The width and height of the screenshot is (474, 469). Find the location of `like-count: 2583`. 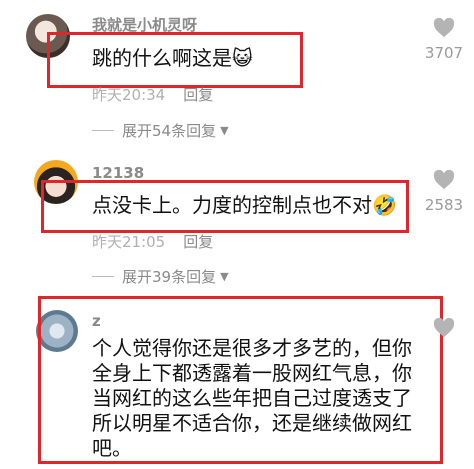

like-count: 2583 is located at coordinates (444, 205).